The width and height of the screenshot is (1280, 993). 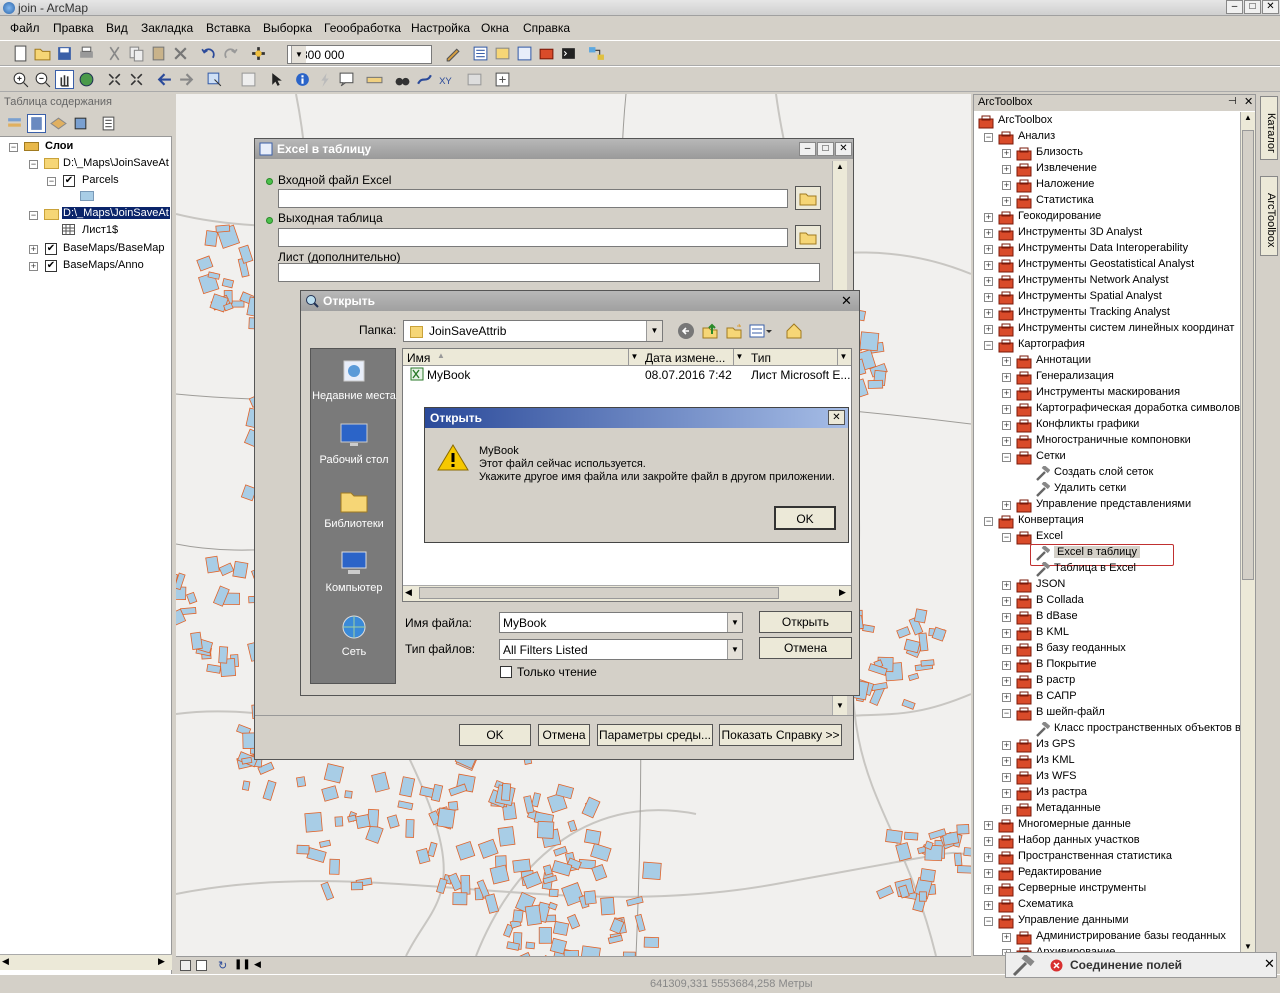 I want to click on arctoolbox-toolset: Из WFS, so click(x=1056, y=776).